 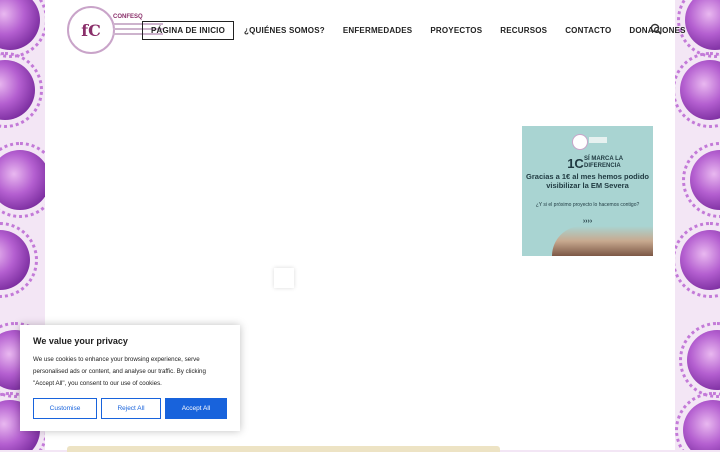 I want to click on nav-item-proyectos: PROYECTOS, so click(x=456, y=30).